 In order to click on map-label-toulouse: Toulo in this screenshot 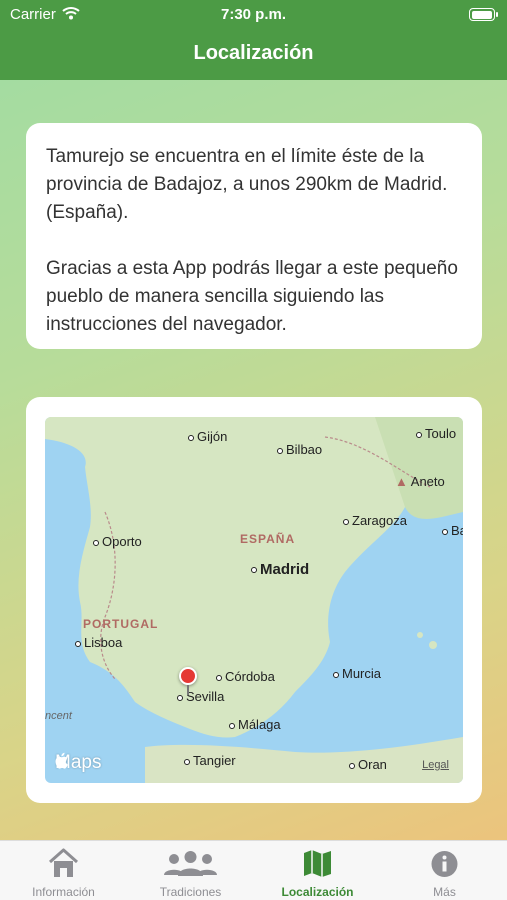, I will do `click(436, 433)`.